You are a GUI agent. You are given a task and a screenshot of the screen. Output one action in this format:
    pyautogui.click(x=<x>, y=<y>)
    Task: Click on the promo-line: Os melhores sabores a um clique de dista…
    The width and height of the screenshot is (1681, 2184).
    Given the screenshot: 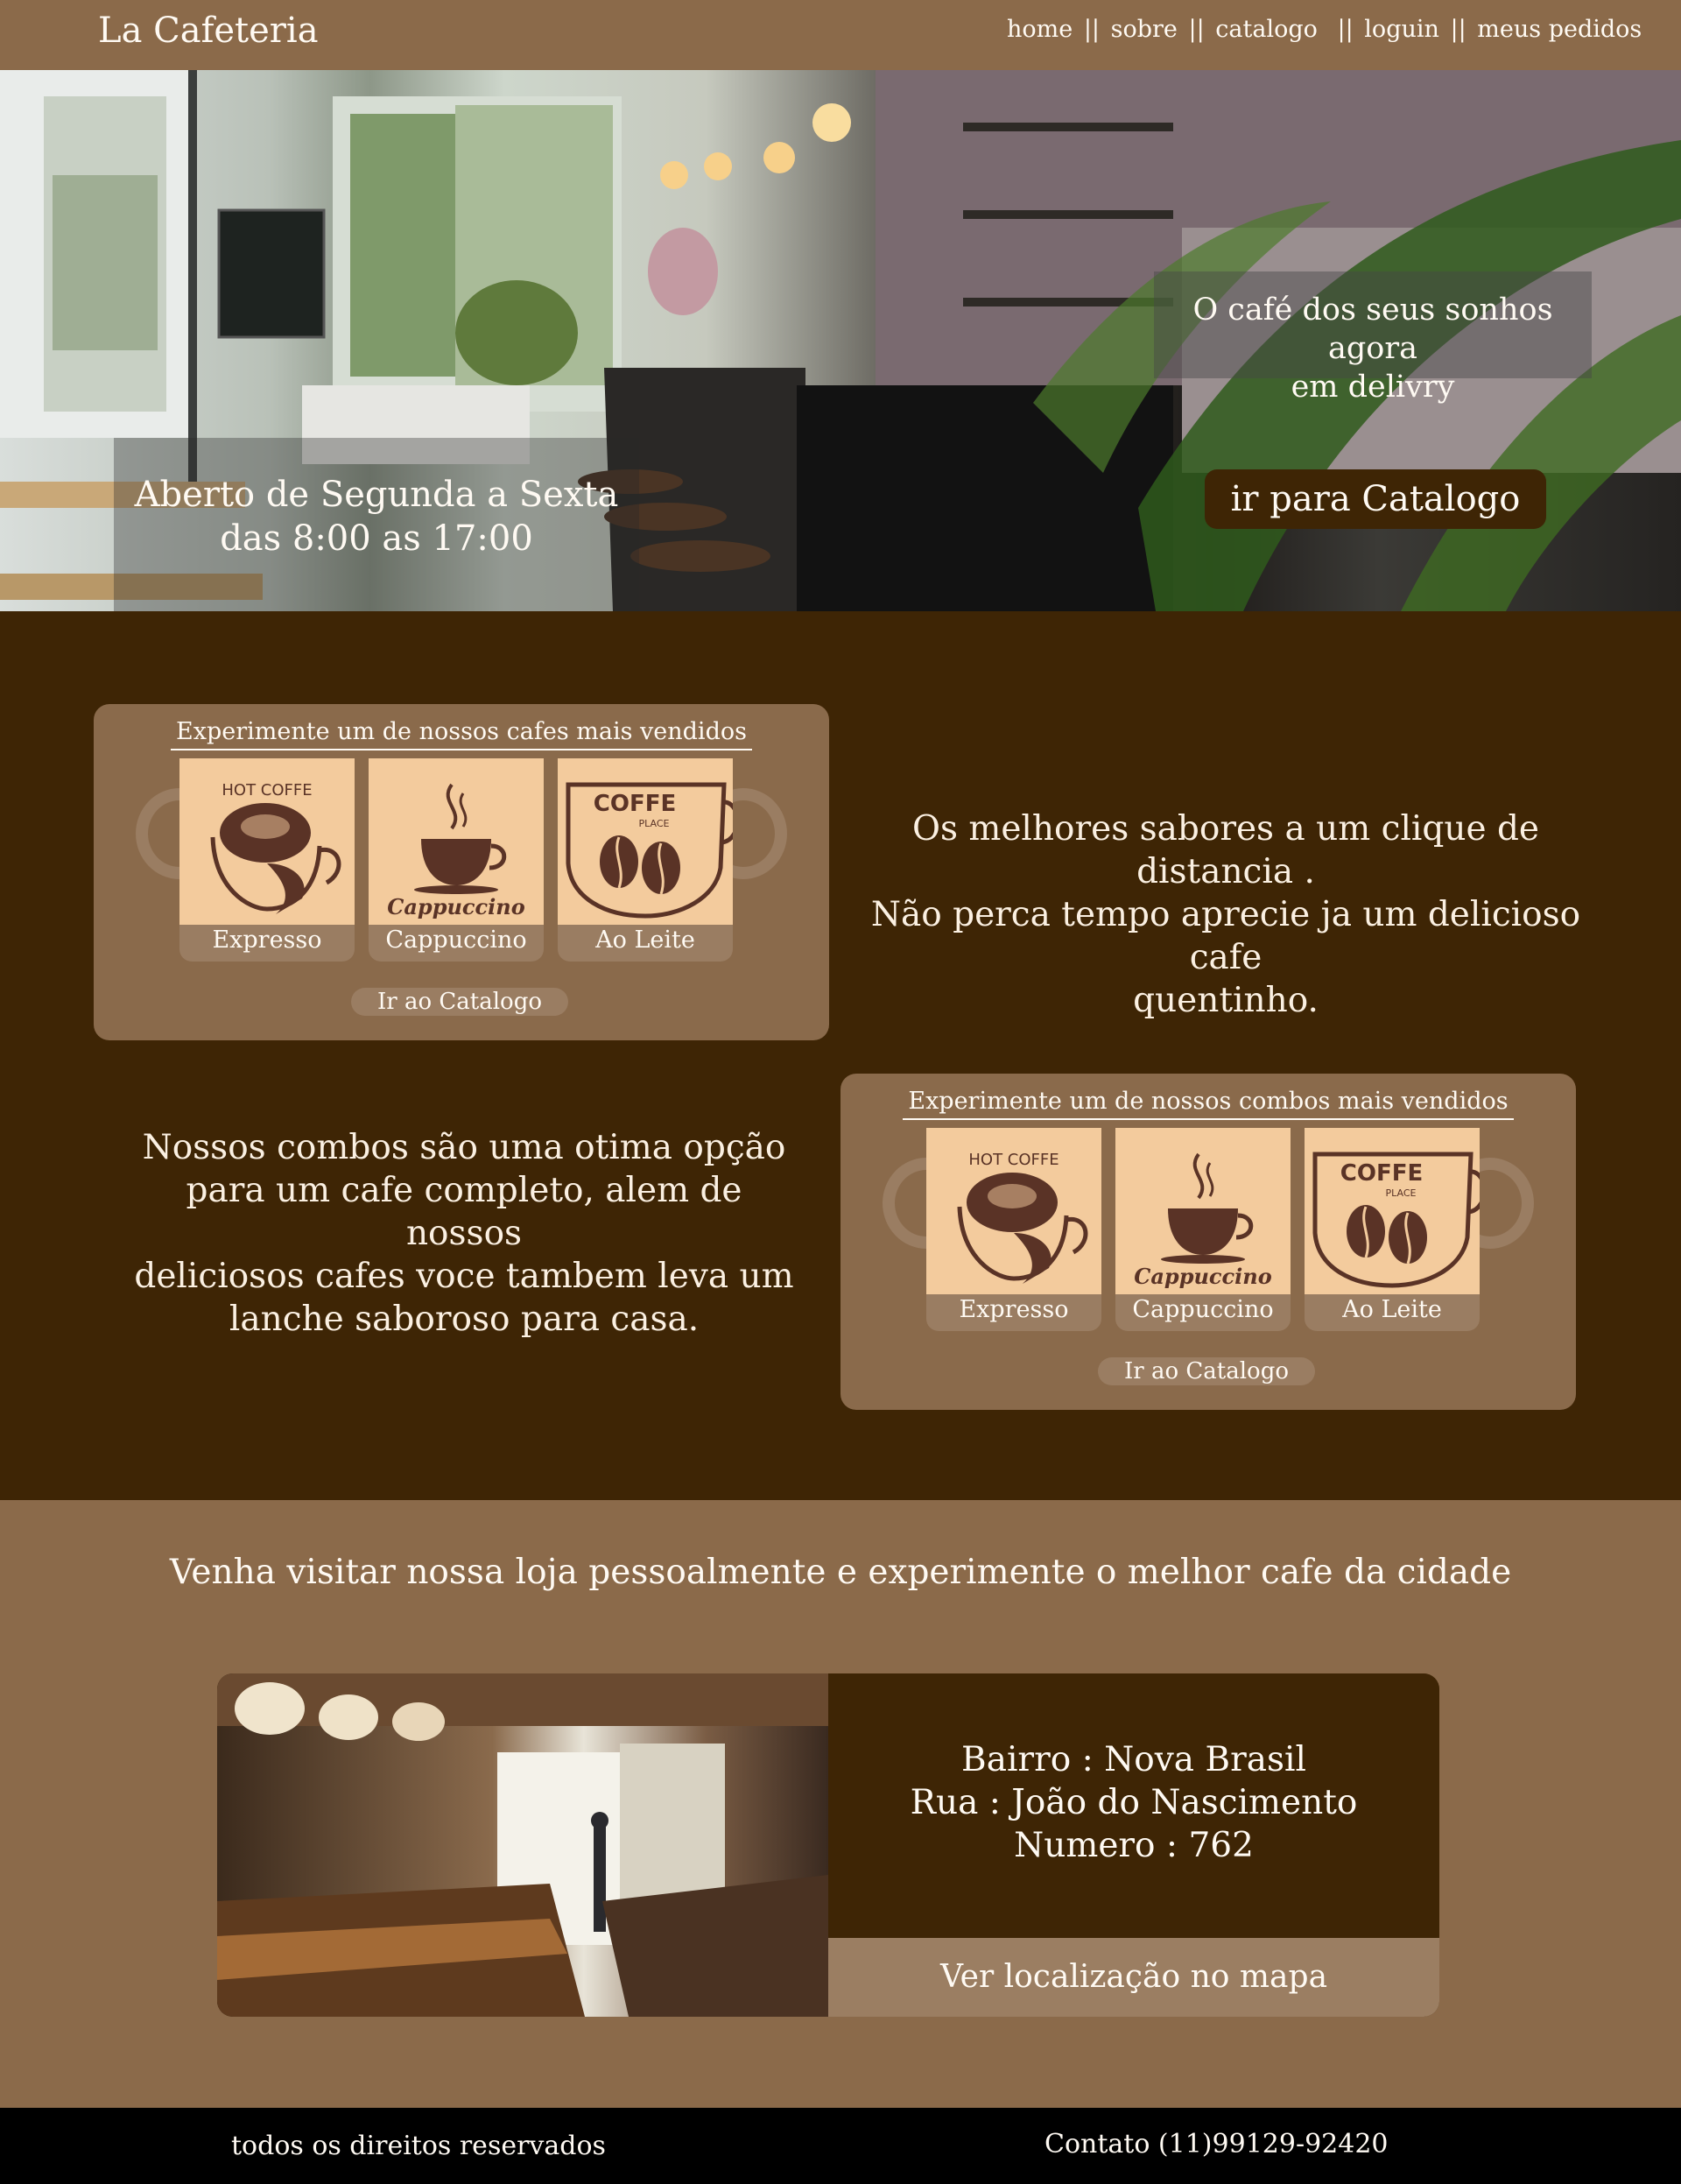 What is the action you would take?
    pyautogui.click(x=1225, y=850)
    